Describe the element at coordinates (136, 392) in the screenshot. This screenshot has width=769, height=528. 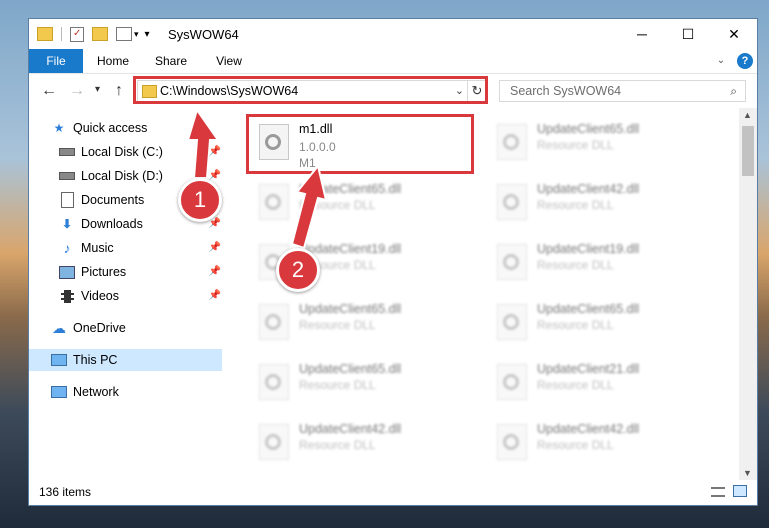
I see `sidebar-item-network: Network` at that location.